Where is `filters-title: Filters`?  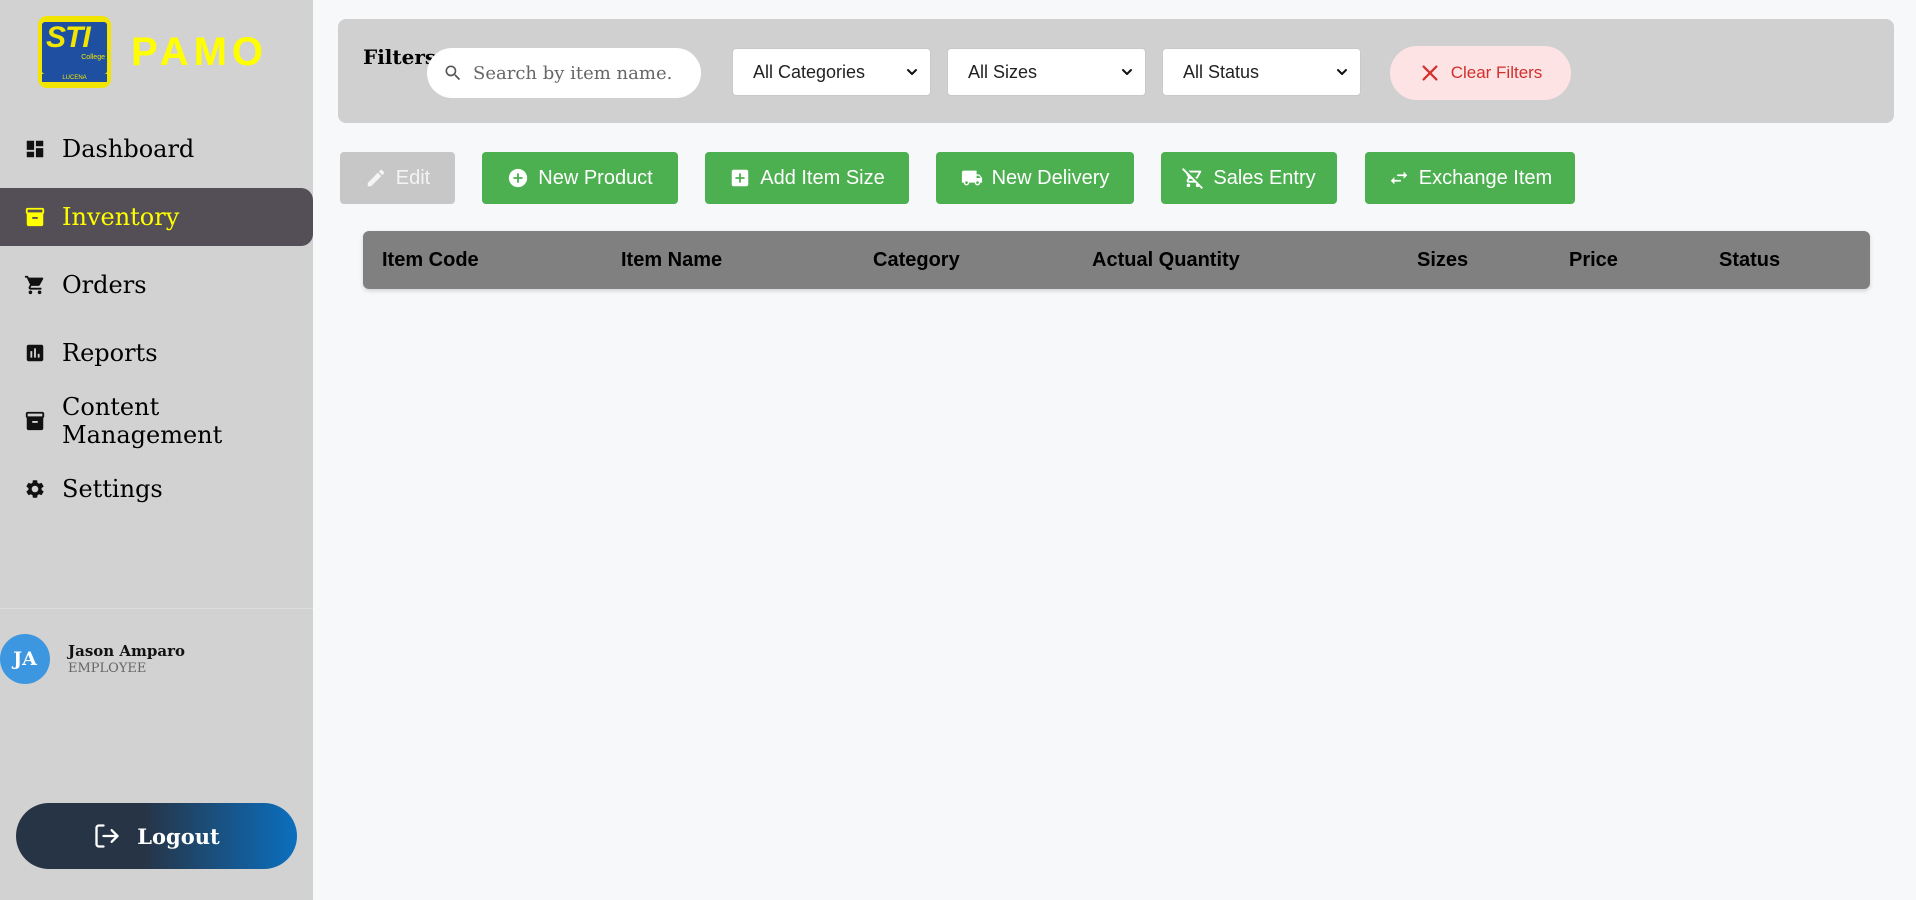 filters-title: Filters is located at coordinates (400, 57).